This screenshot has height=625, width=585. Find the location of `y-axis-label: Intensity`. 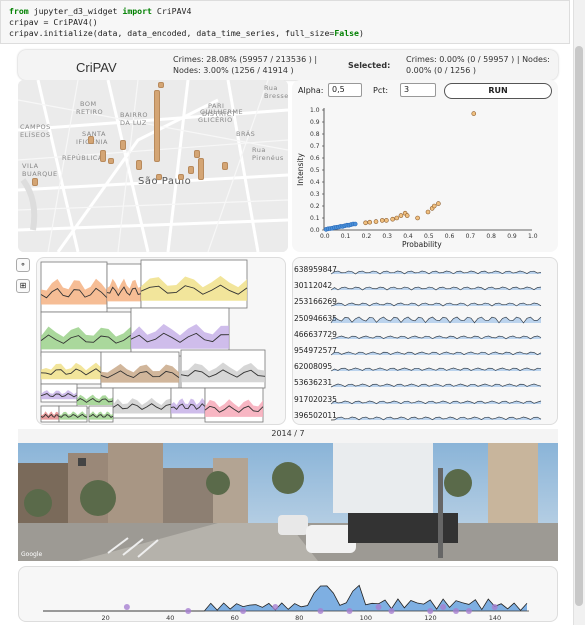

y-axis-label: Intensity is located at coordinates (300, 169).